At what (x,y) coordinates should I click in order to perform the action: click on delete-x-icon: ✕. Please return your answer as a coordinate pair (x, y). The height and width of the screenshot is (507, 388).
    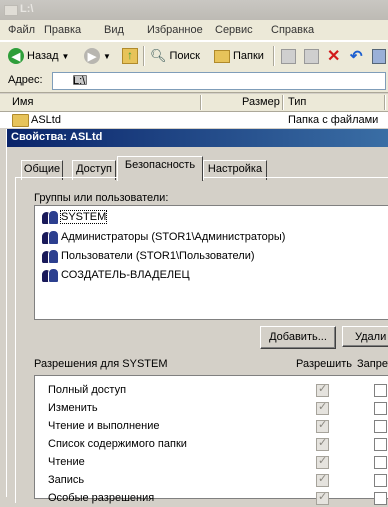
    Looking at the image, I should click on (334, 56).